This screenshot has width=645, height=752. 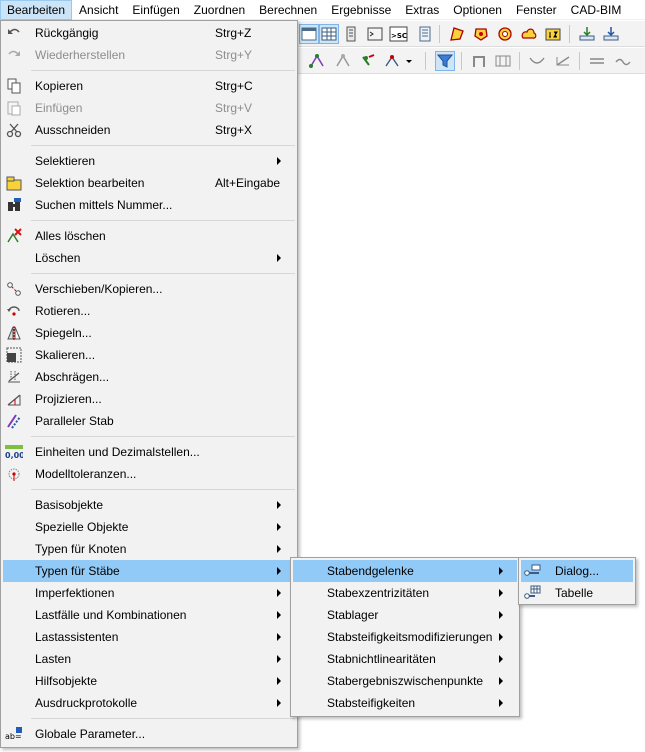 I want to click on menu-fenster: Fenster, so click(x=536, y=10).